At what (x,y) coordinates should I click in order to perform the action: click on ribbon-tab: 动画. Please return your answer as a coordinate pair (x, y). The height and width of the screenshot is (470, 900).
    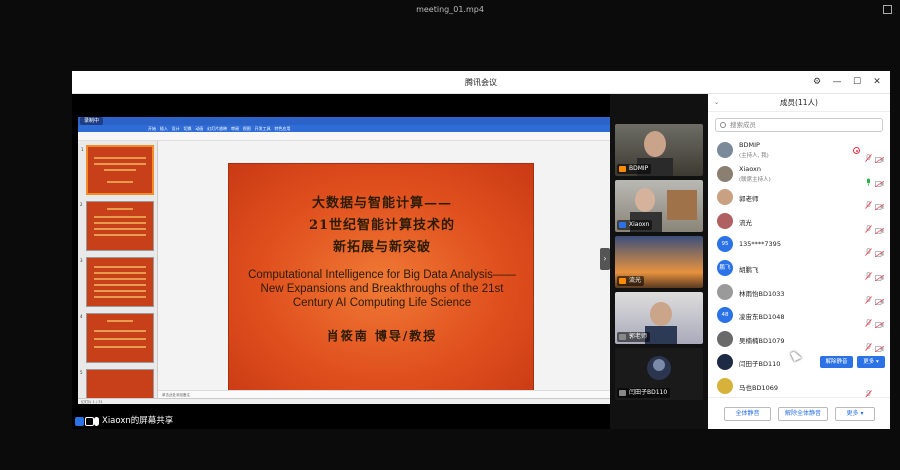
    Looking at the image, I should click on (199, 128).